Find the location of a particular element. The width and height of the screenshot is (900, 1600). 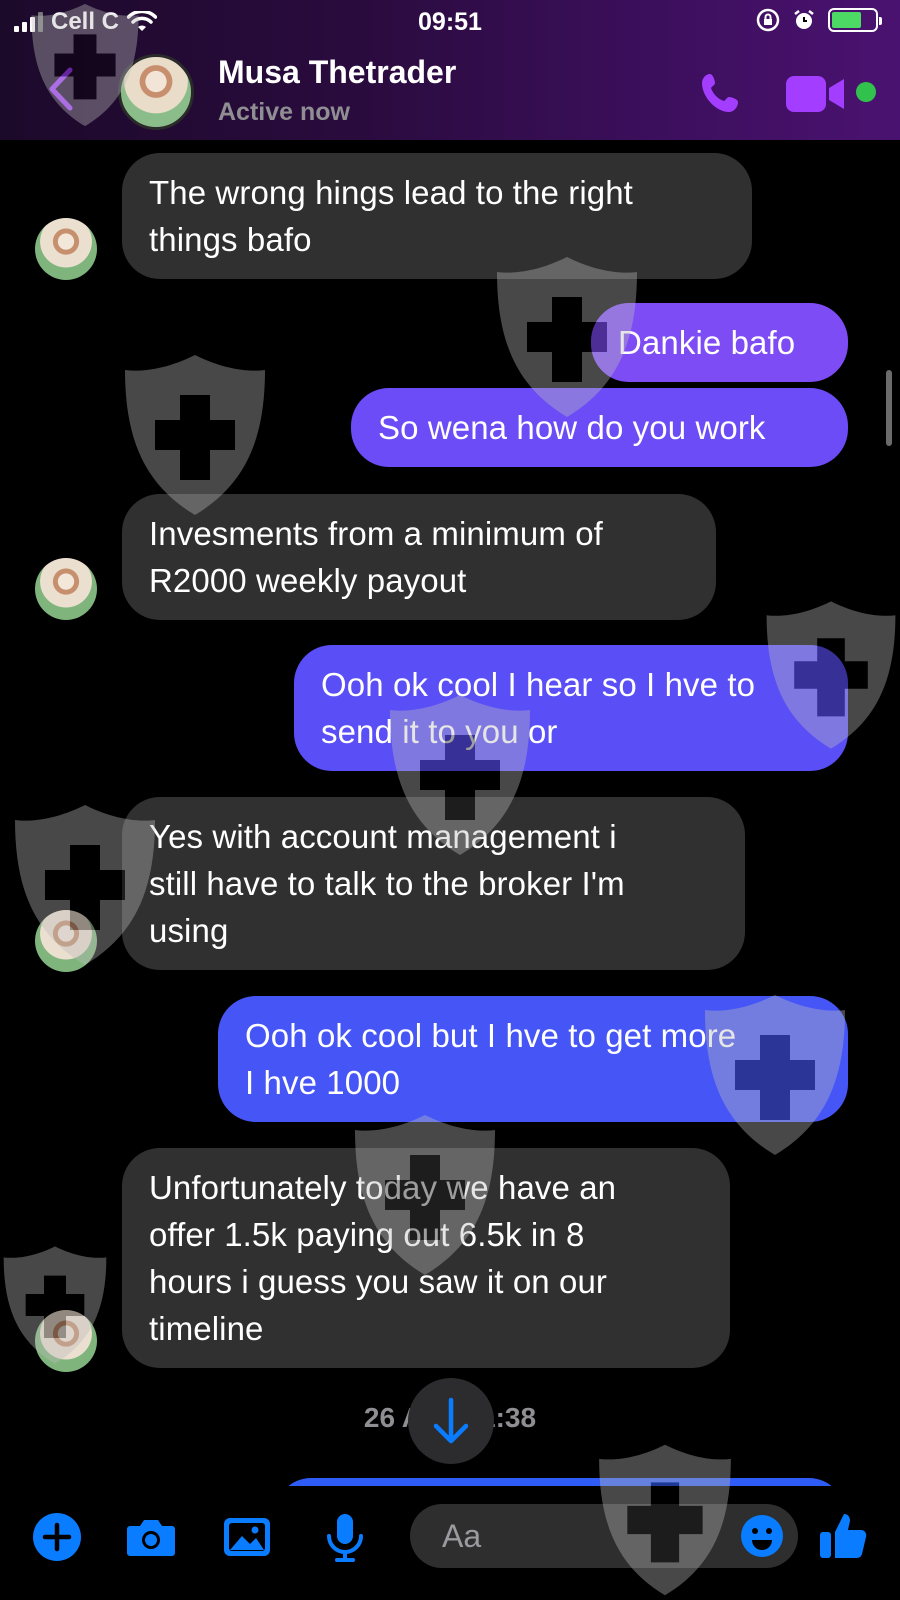

emoji-icon is located at coordinates (762, 1536).